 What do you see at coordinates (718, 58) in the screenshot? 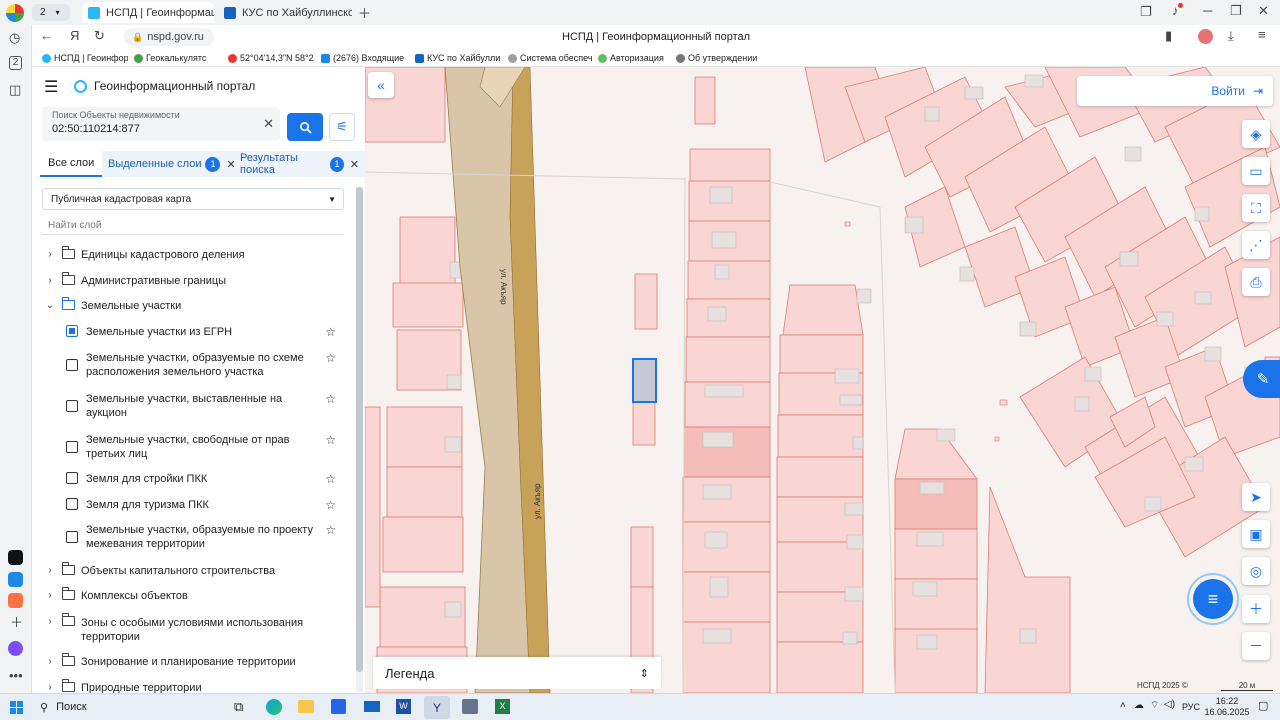
I see `bookmark-item: Об утверждении` at bounding box center [718, 58].